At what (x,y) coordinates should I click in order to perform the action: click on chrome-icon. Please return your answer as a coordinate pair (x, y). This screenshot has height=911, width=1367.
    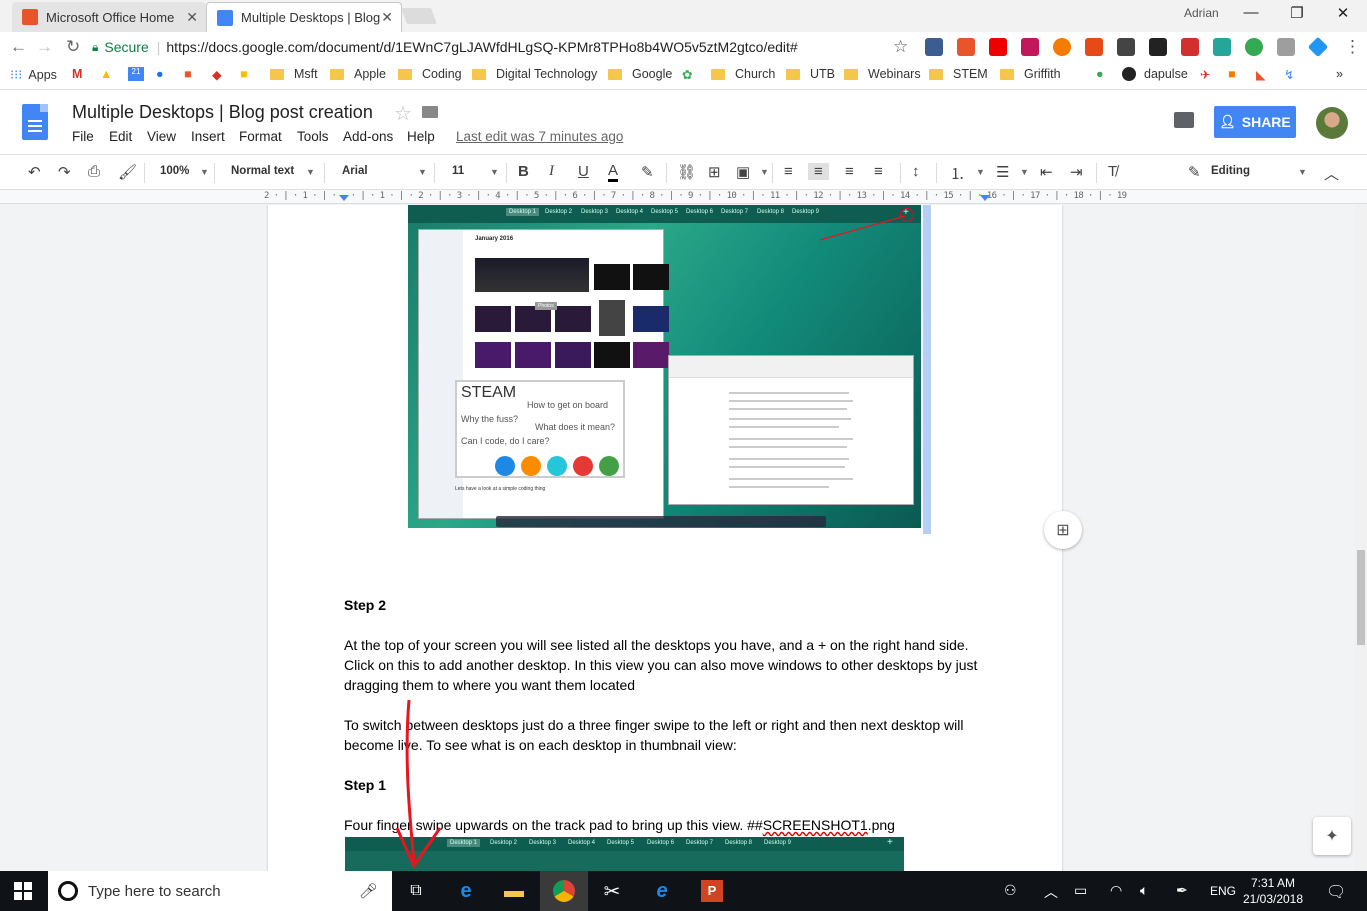
    Looking at the image, I should click on (564, 891).